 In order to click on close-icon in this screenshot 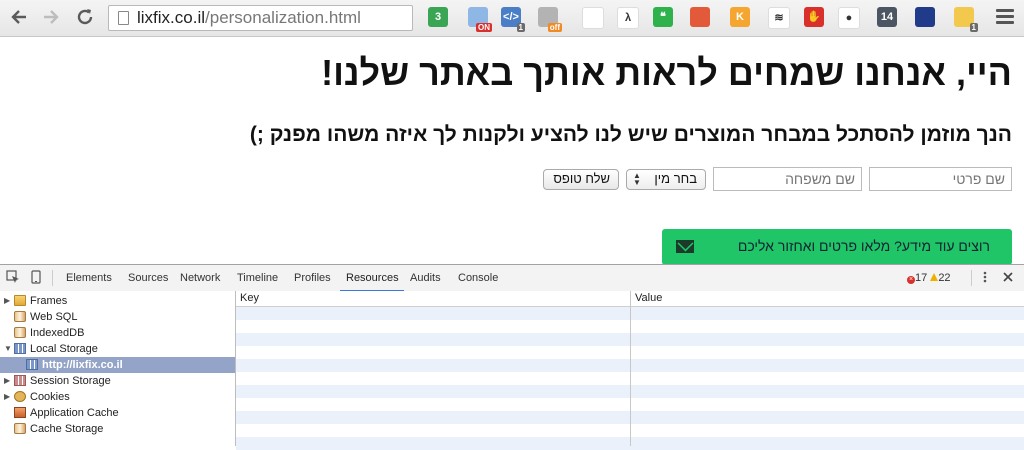, I will do `click(1008, 277)`.